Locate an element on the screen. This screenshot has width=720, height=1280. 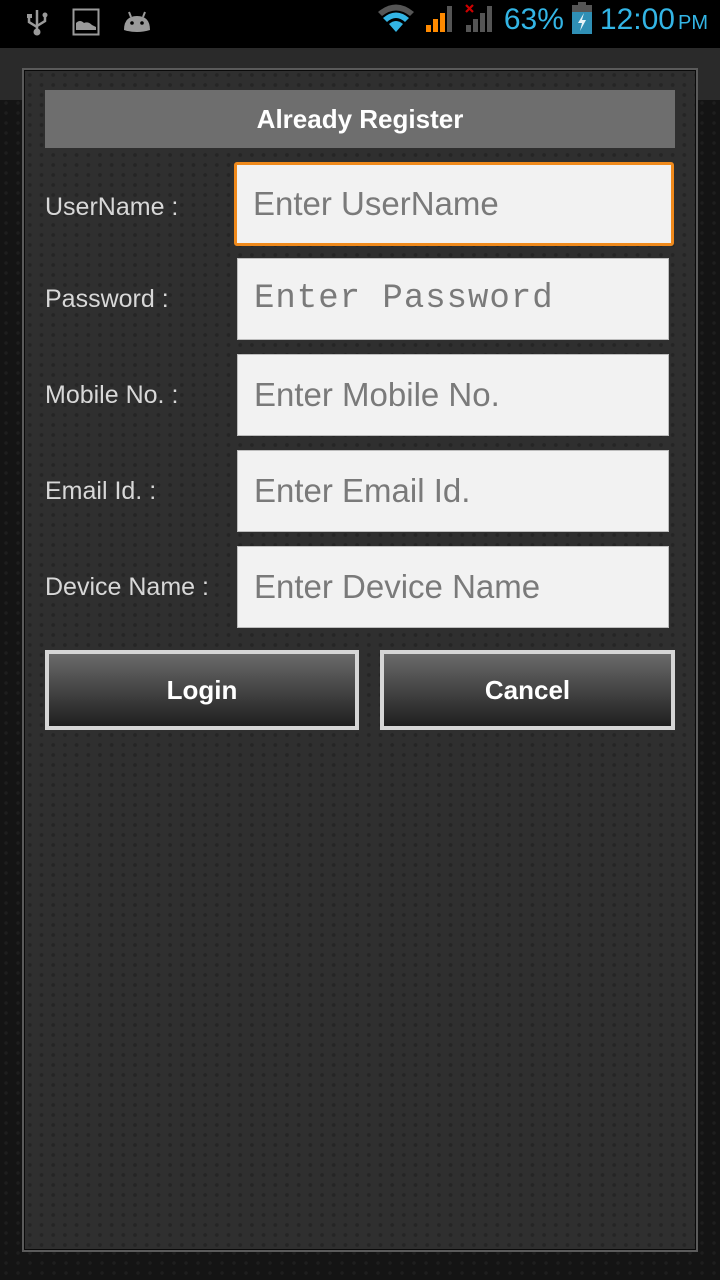
android-debug-icon is located at coordinates (137, 24).